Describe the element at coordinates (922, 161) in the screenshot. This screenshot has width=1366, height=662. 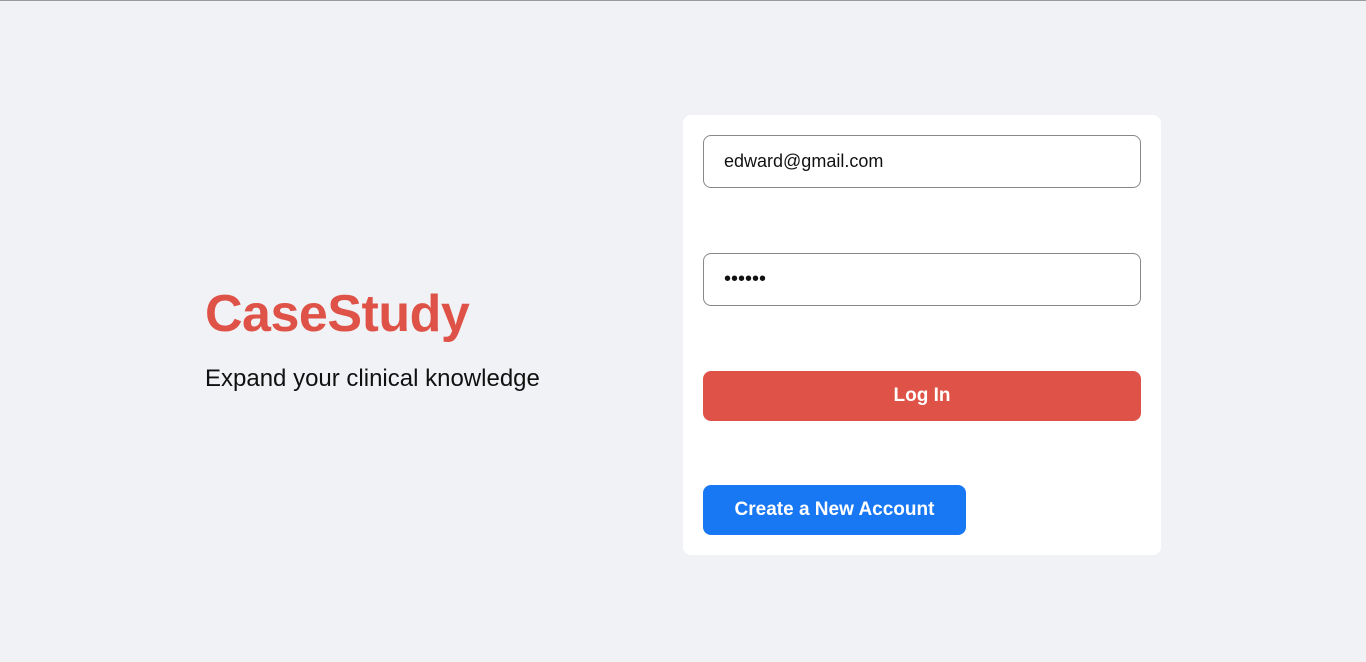
I see `email-input` at that location.